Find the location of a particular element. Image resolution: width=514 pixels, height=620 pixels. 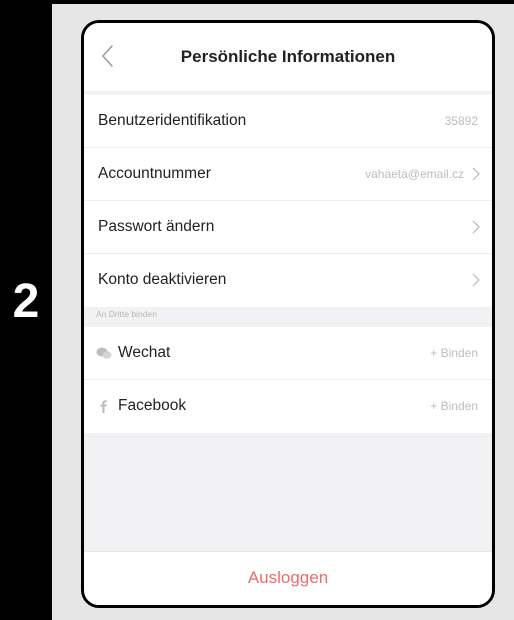

logout-button: Ausloggen is located at coordinates (288, 578).